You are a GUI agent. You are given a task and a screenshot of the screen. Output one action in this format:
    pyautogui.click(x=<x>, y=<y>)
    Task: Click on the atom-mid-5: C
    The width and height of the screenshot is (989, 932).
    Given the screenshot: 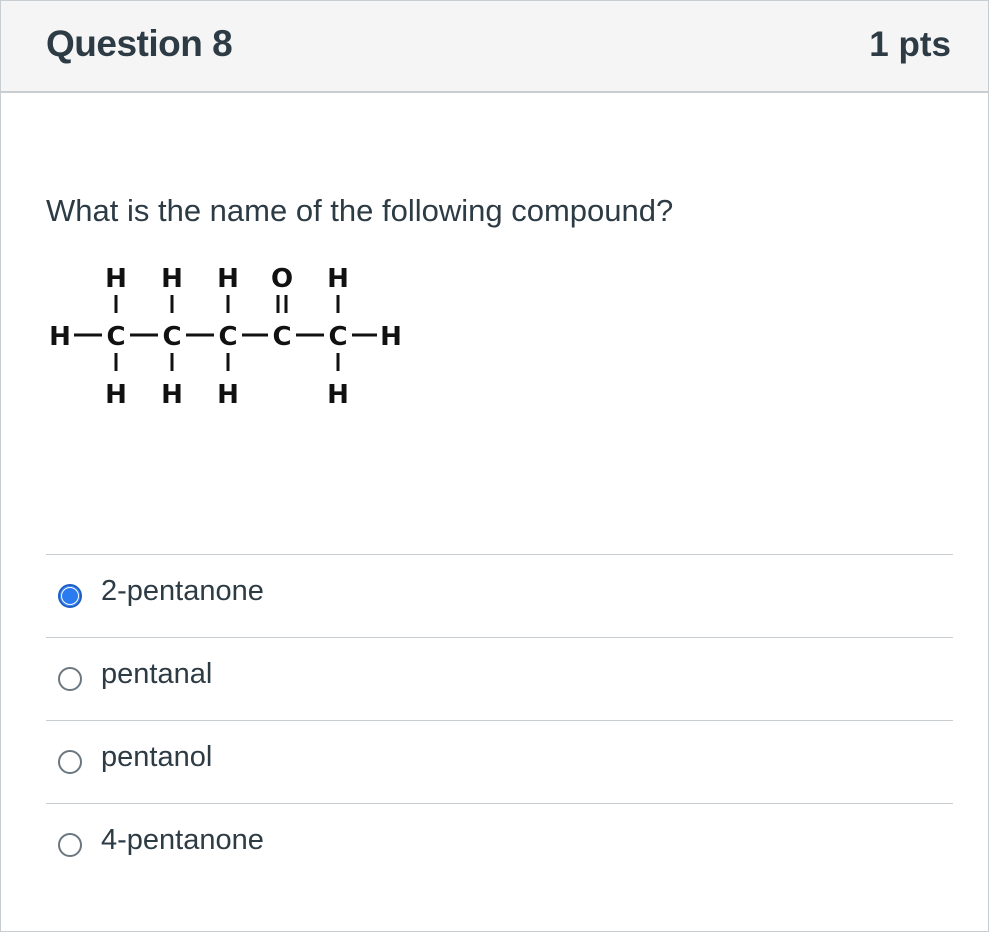 What is the action you would take?
    pyautogui.click(x=281, y=337)
    